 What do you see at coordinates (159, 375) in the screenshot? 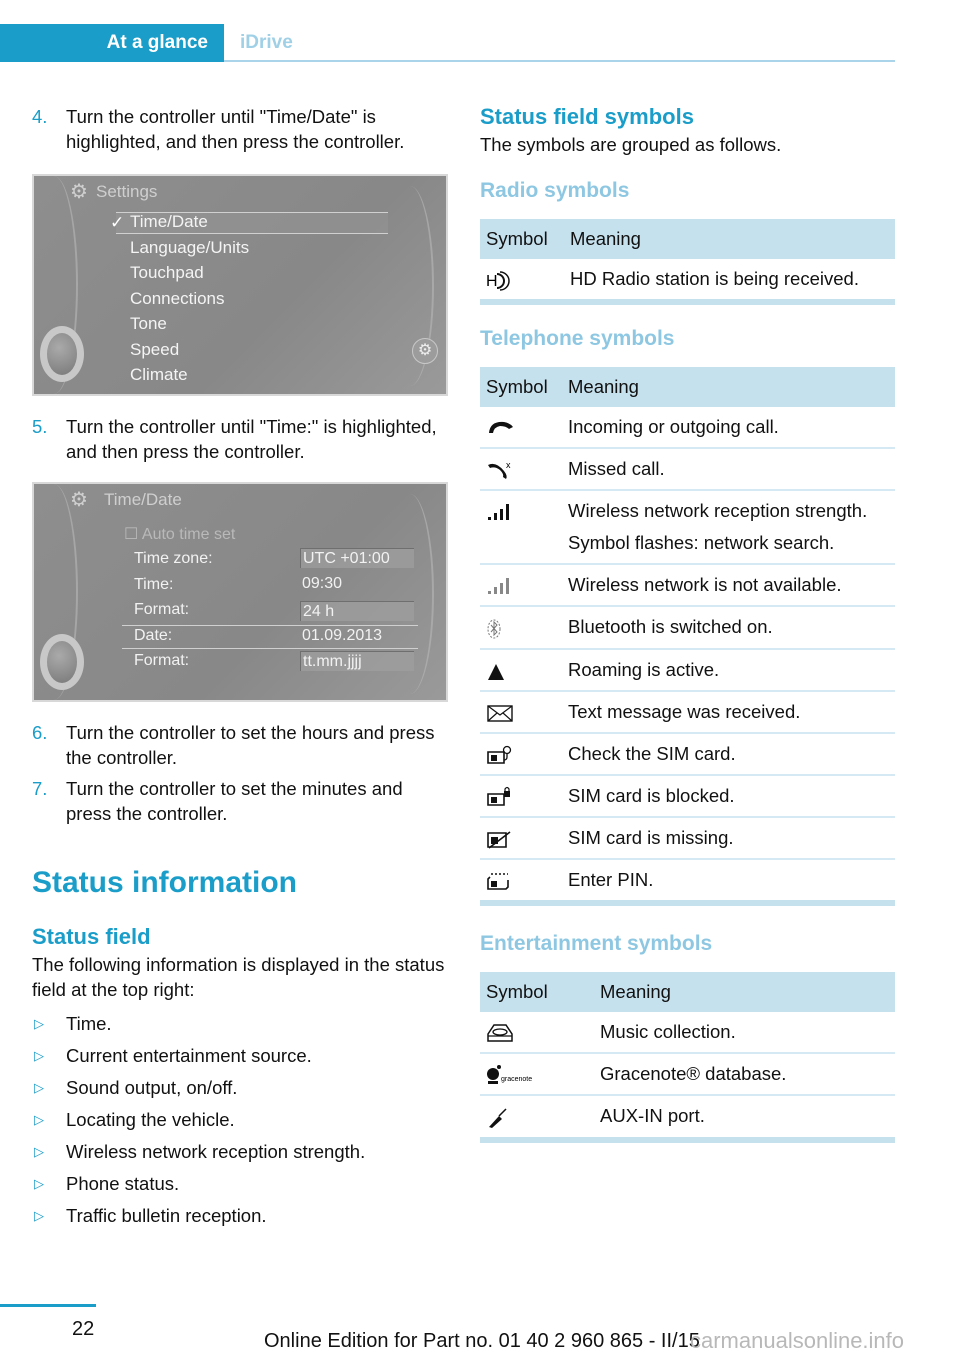
I see `menu-item-climate: Climate` at bounding box center [159, 375].